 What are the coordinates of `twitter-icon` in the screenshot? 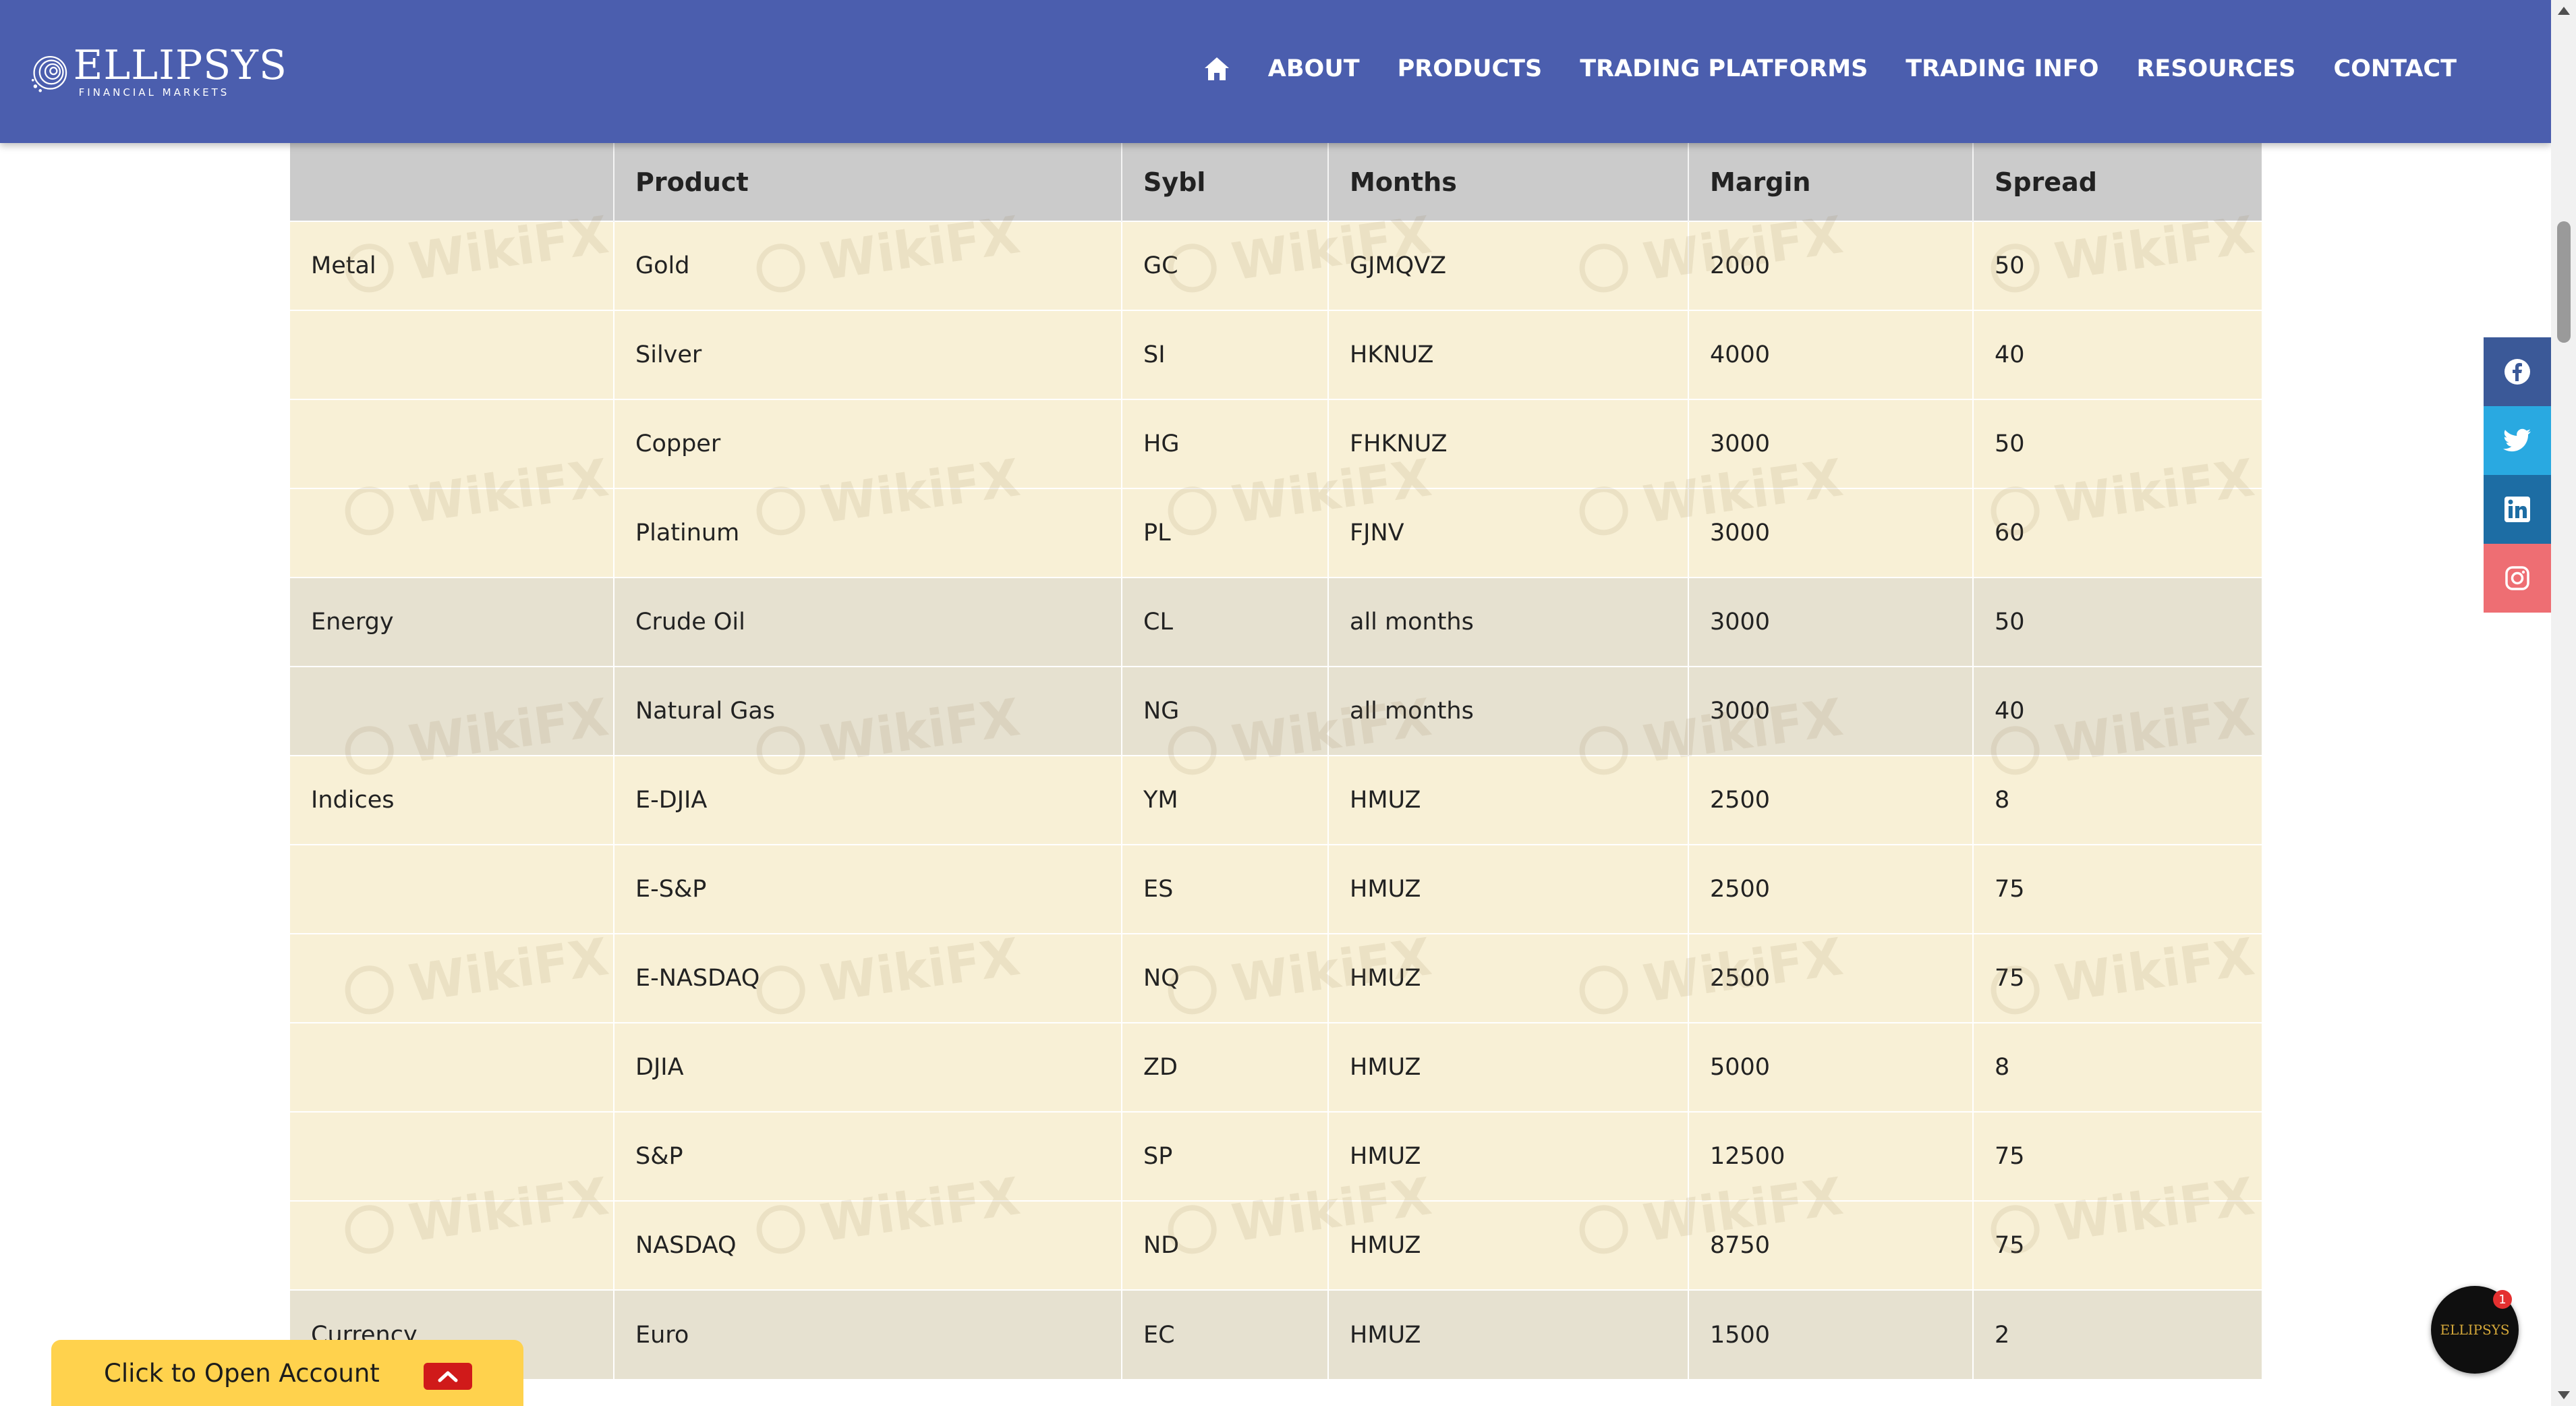 It's located at (2517, 440).